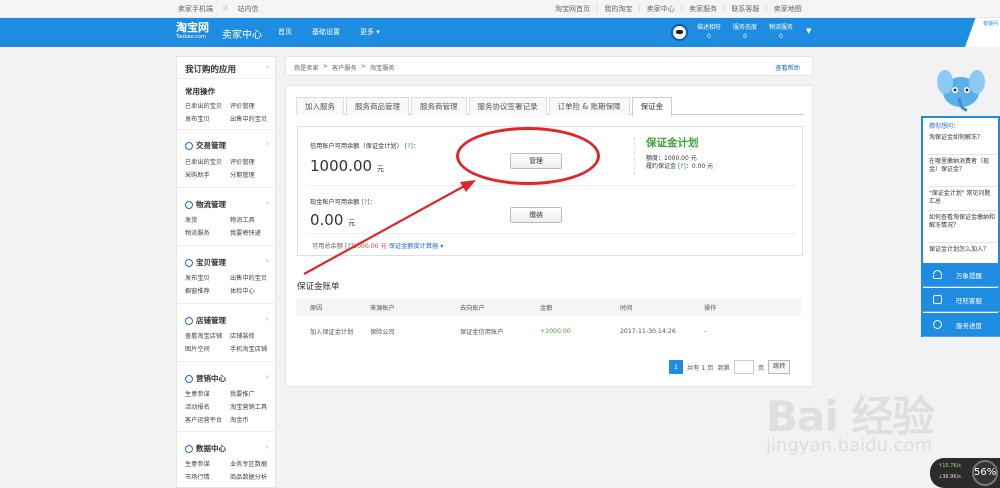  I want to click on annotation-oval, so click(528, 156).